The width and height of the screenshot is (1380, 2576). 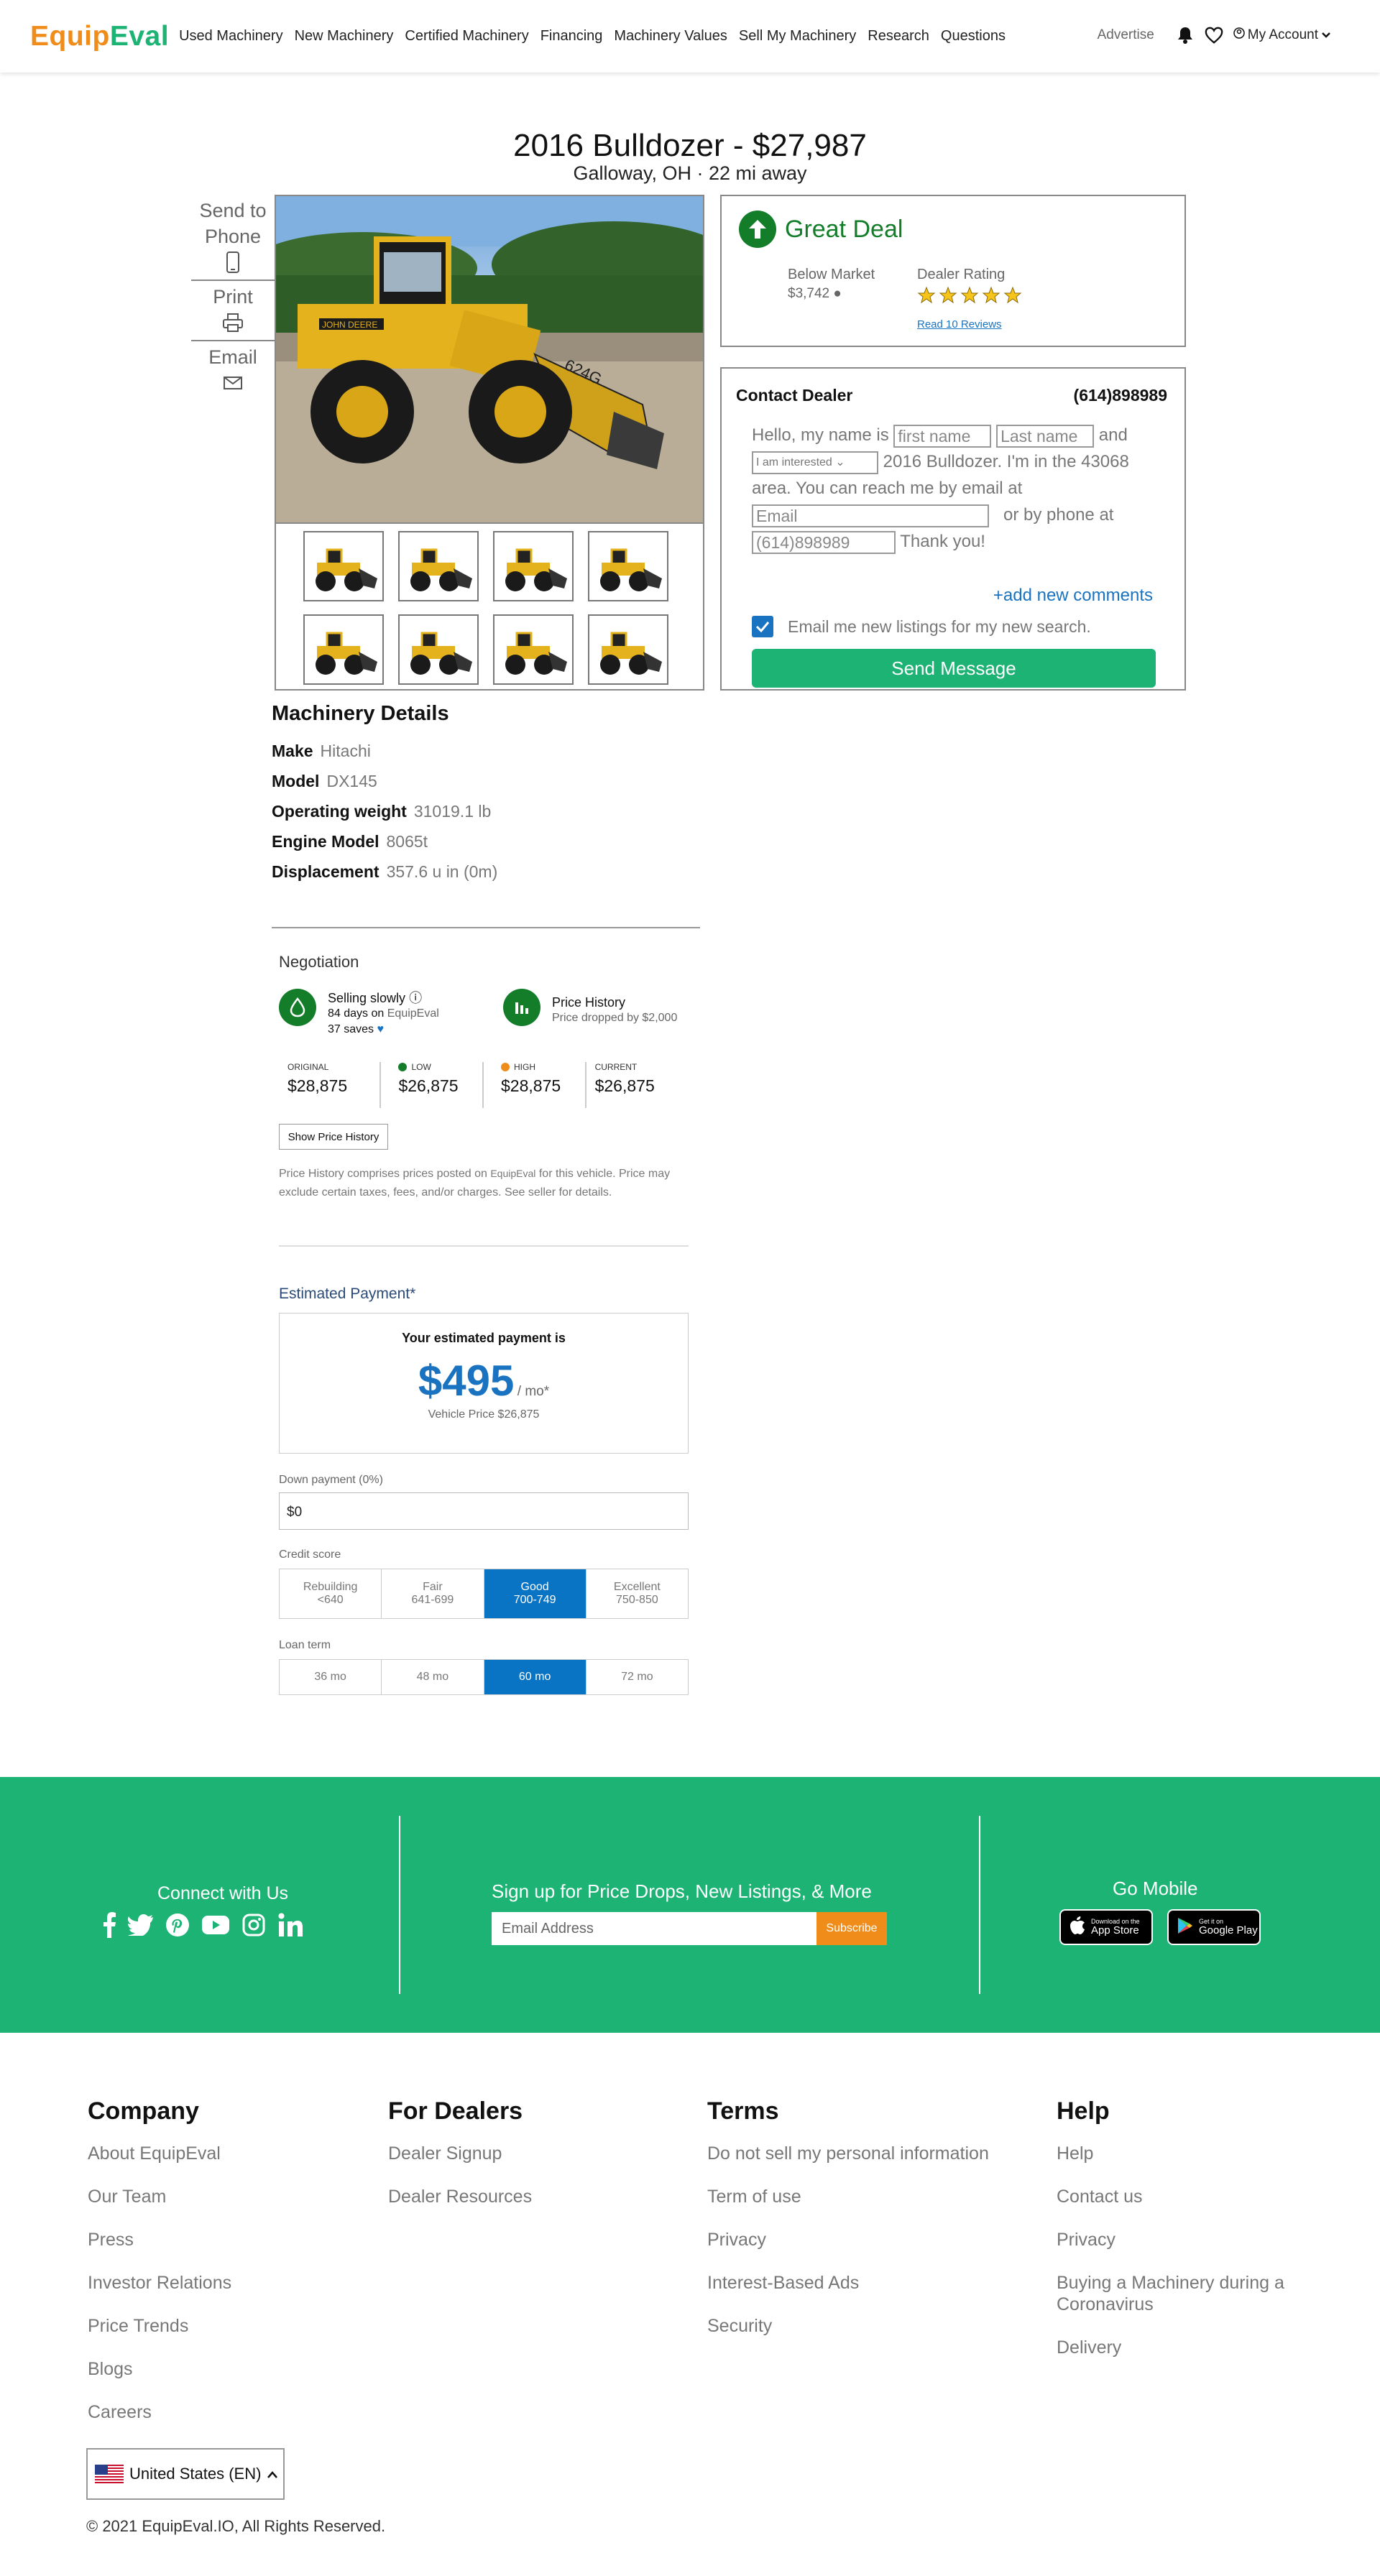 I want to click on info-icon: ⓘ, so click(x=415, y=998).